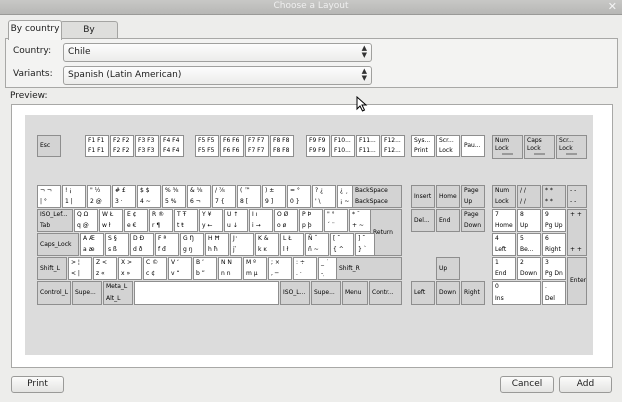  Describe the element at coordinates (207, 214) in the screenshot. I see `key-label: Y ¥` at that location.